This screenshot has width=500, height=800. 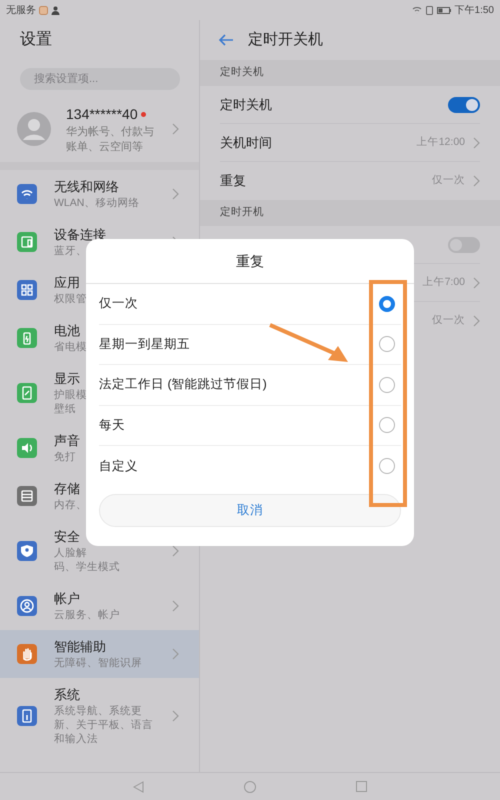 I want to click on item-subtitle: 新、关于平板、语言, so click(x=103, y=725).